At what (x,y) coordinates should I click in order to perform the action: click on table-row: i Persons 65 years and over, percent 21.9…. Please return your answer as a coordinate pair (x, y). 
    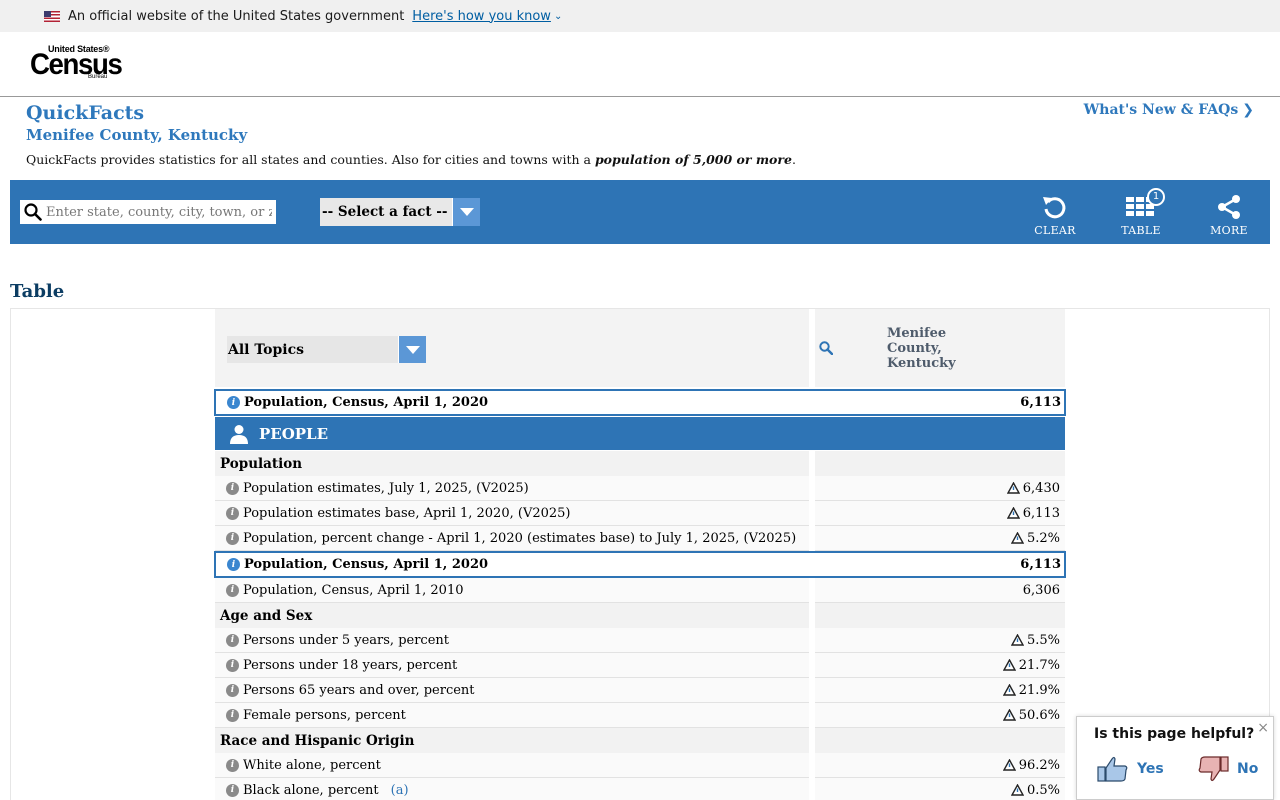
    Looking at the image, I should click on (640, 690).